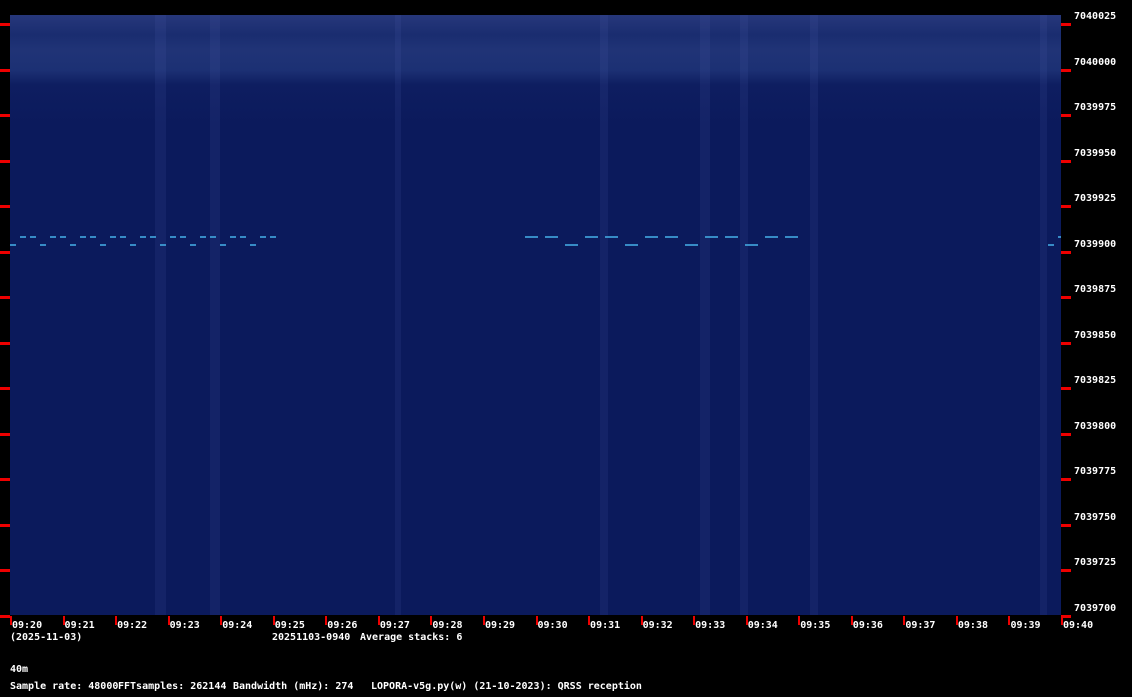 The image size is (1132, 697). What do you see at coordinates (1095, 426) in the screenshot?
I see `y-tick-label: 7039800` at bounding box center [1095, 426].